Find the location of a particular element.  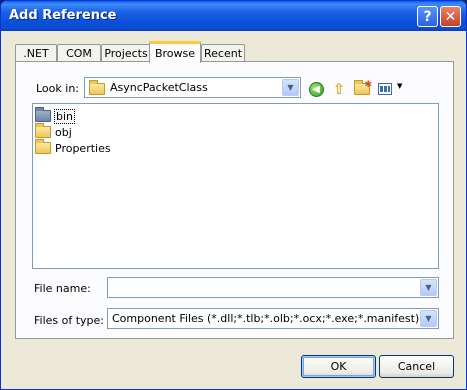

tab-dotnet: .NET is located at coordinates (36, 53).